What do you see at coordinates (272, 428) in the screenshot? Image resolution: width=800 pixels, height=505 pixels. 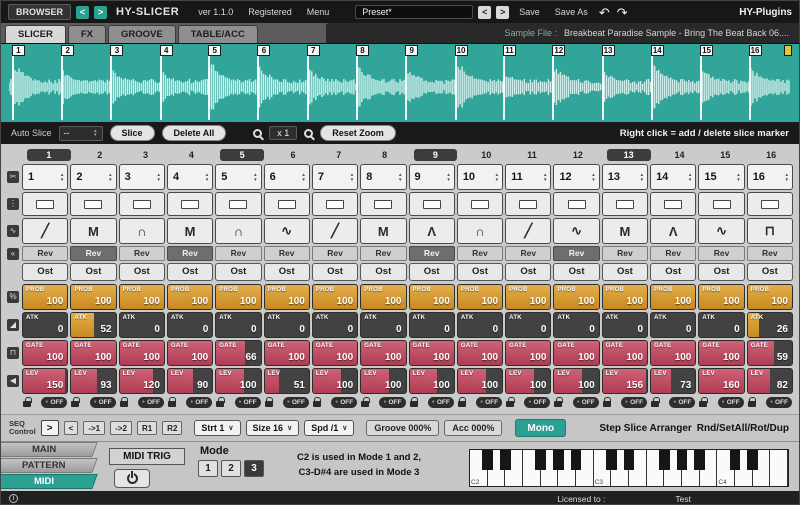 I see `size-select: Size 16 ∨` at bounding box center [272, 428].